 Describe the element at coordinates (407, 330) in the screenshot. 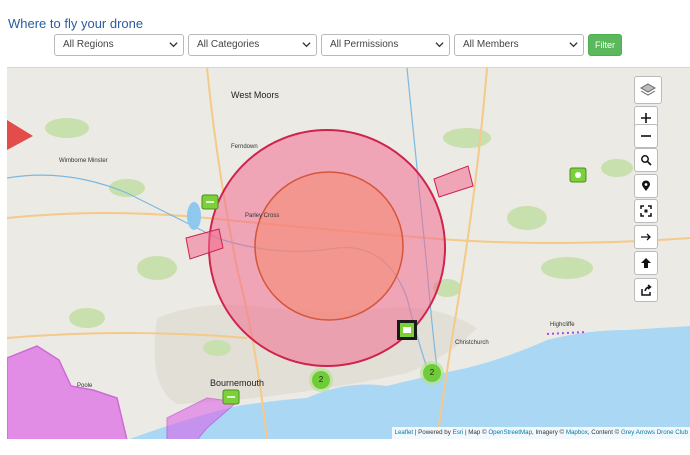

I see `selected-site-marker` at that location.